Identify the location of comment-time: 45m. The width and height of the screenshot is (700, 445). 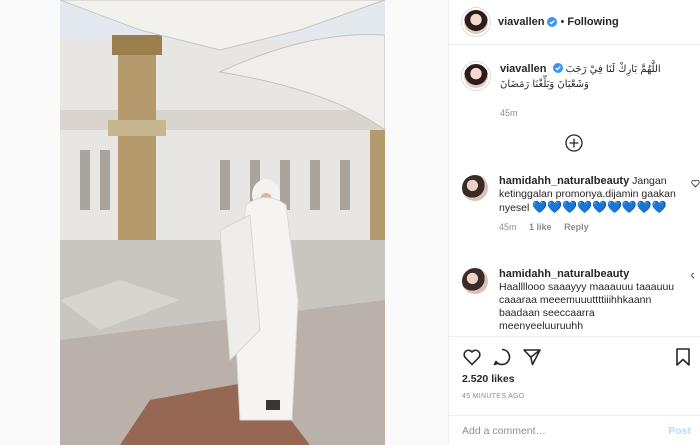
(508, 227).